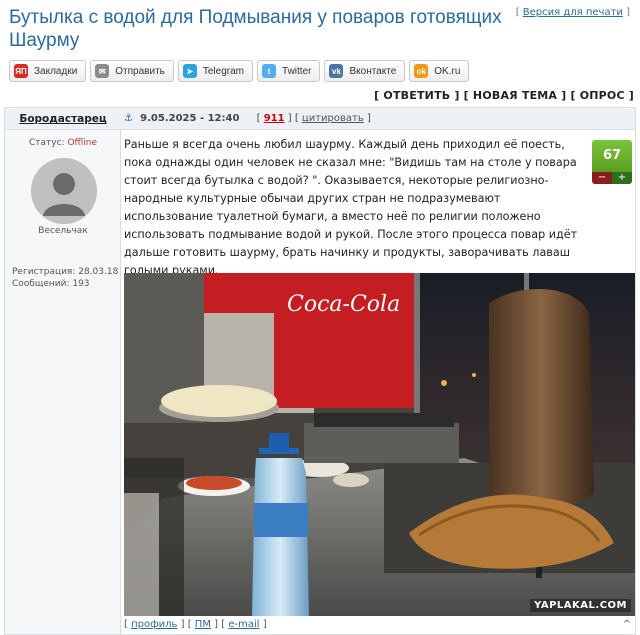 The image size is (640, 635). What do you see at coordinates (102, 71) in the screenshot?
I see `mail-icon: ✉` at bounding box center [102, 71].